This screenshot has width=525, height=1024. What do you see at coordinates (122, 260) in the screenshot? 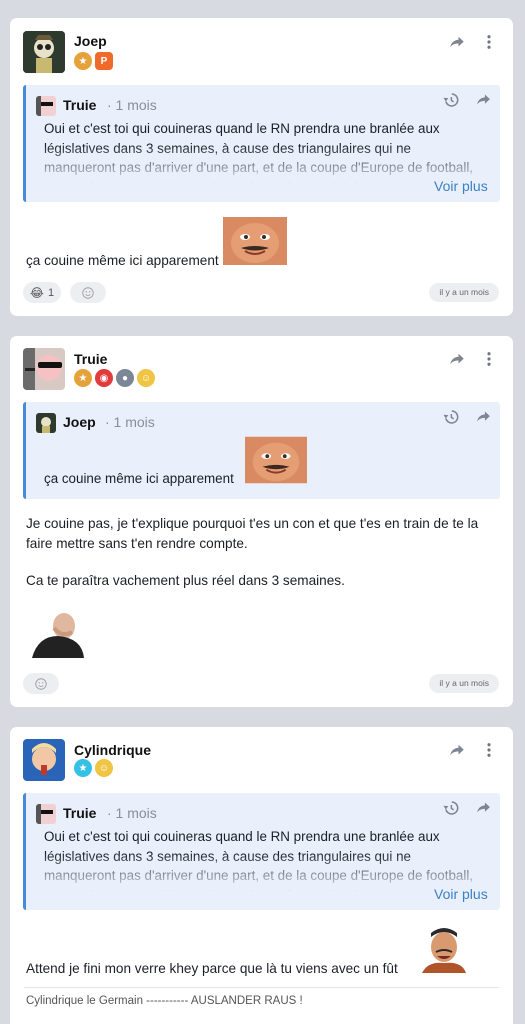
I see `message-text: ça couine même ici apparement` at bounding box center [122, 260].